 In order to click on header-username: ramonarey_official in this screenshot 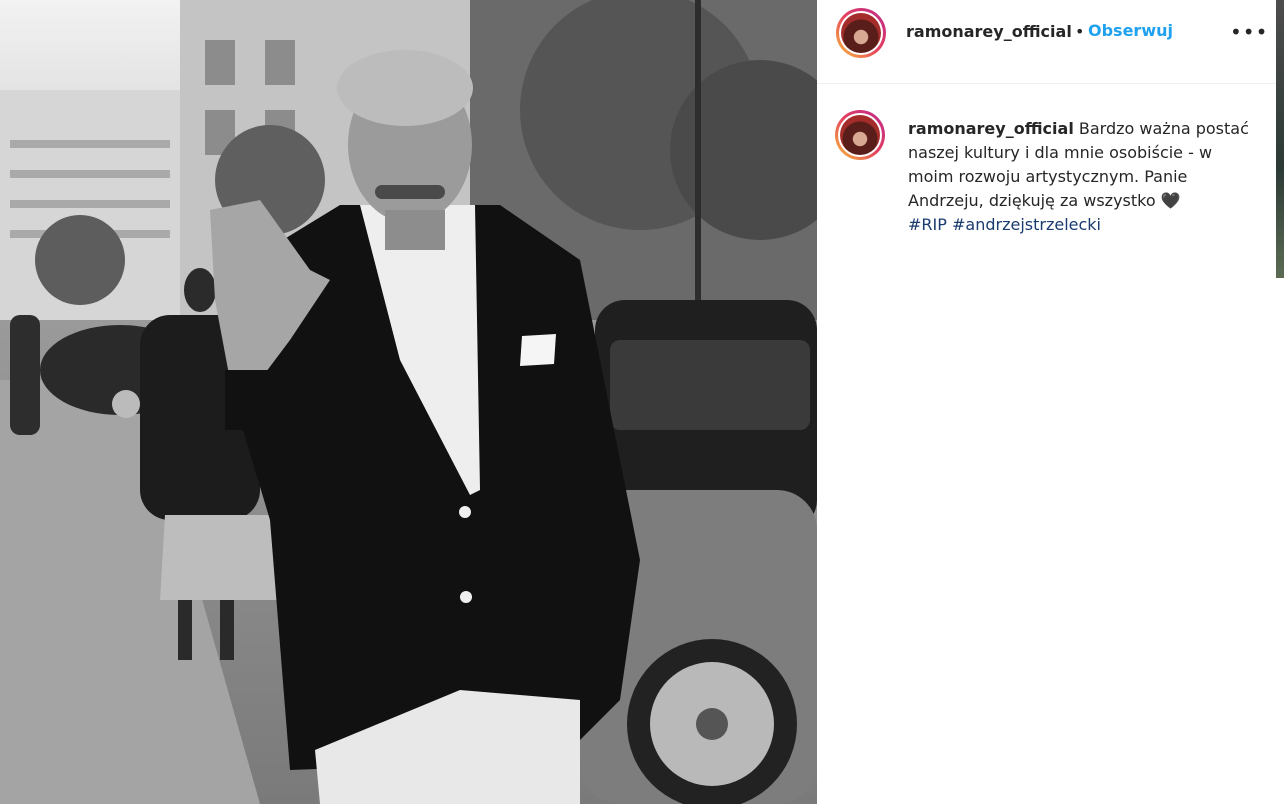, I will do `click(989, 31)`.